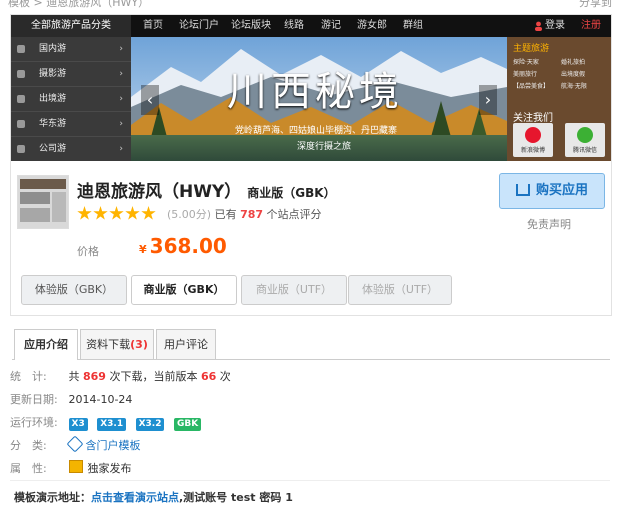  Describe the element at coordinates (34, 399) in the screenshot. I see `updated-label: 更新日期:` at that location.